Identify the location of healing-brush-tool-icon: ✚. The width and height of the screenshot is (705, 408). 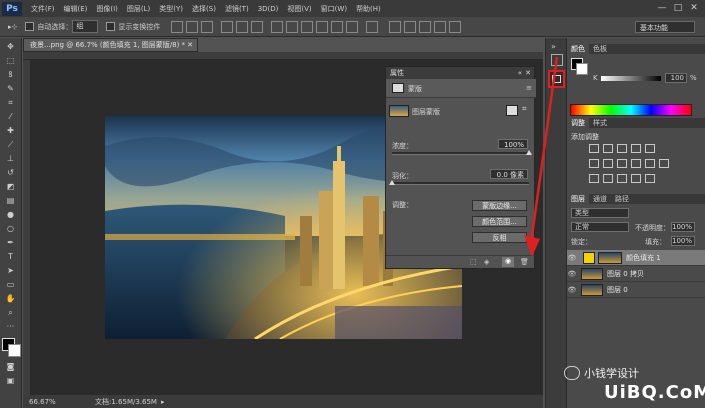
(11, 131).